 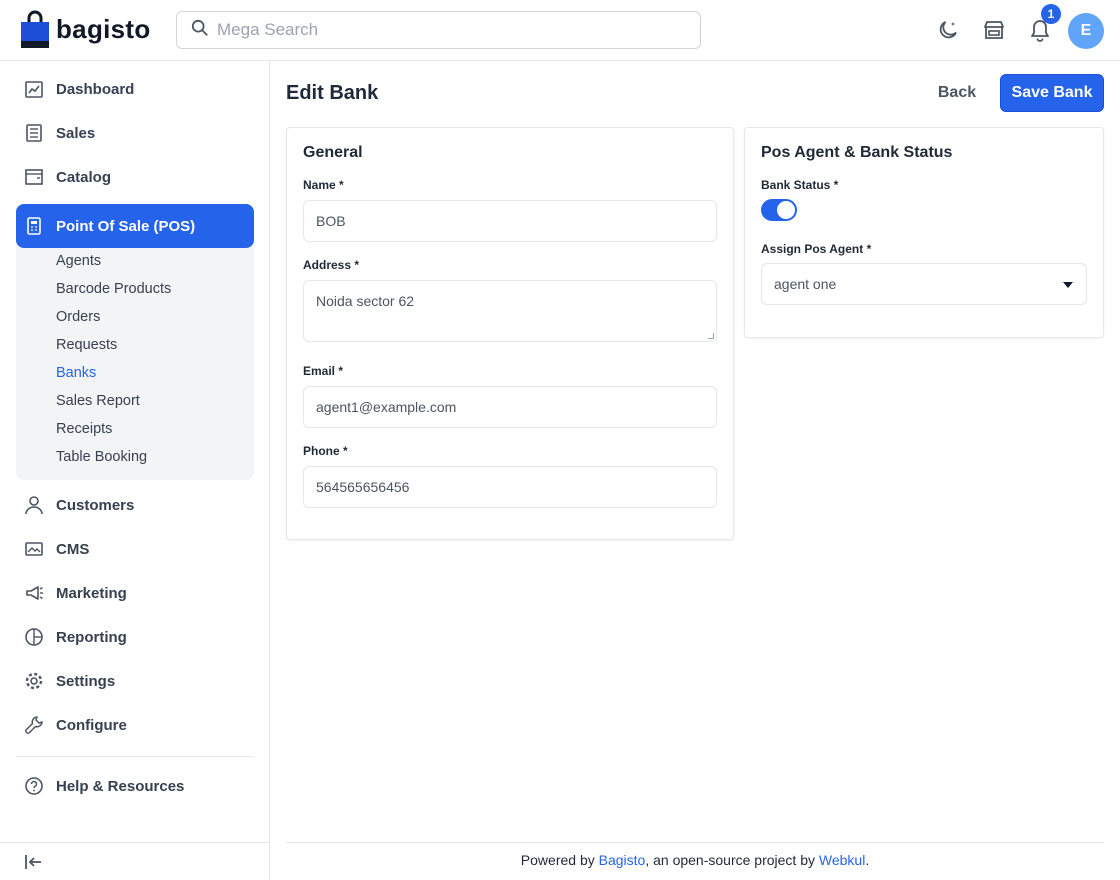 What do you see at coordinates (857, 152) in the screenshot?
I see `status-card-title: Pos Agent & Bank Status` at bounding box center [857, 152].